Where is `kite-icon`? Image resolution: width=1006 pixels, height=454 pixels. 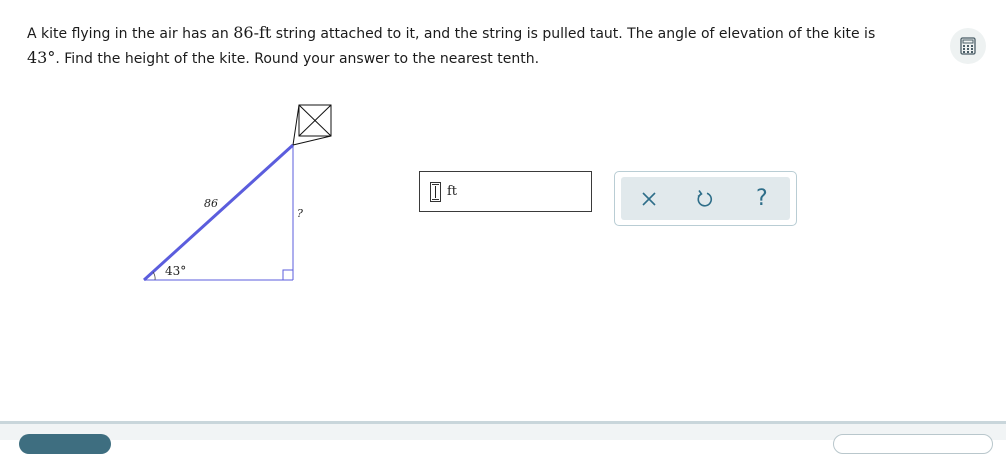 kite-icon is located at coordinates (312, 125).